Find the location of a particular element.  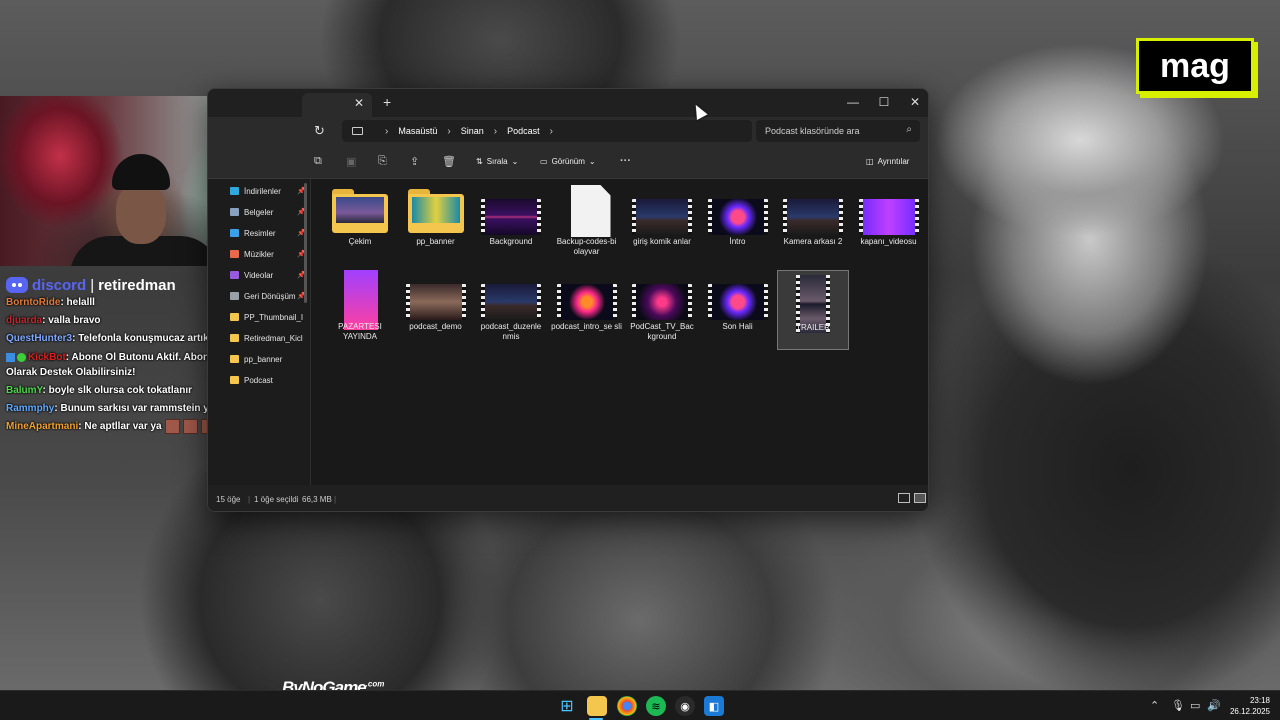

bot-badge-icon is located at coordinates (10, 357).